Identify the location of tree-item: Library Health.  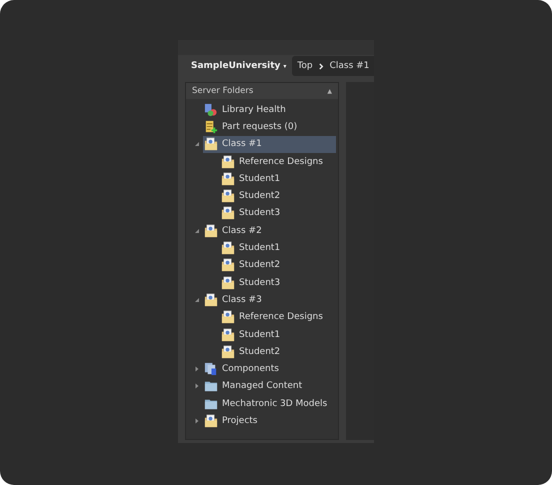
(270, 109).